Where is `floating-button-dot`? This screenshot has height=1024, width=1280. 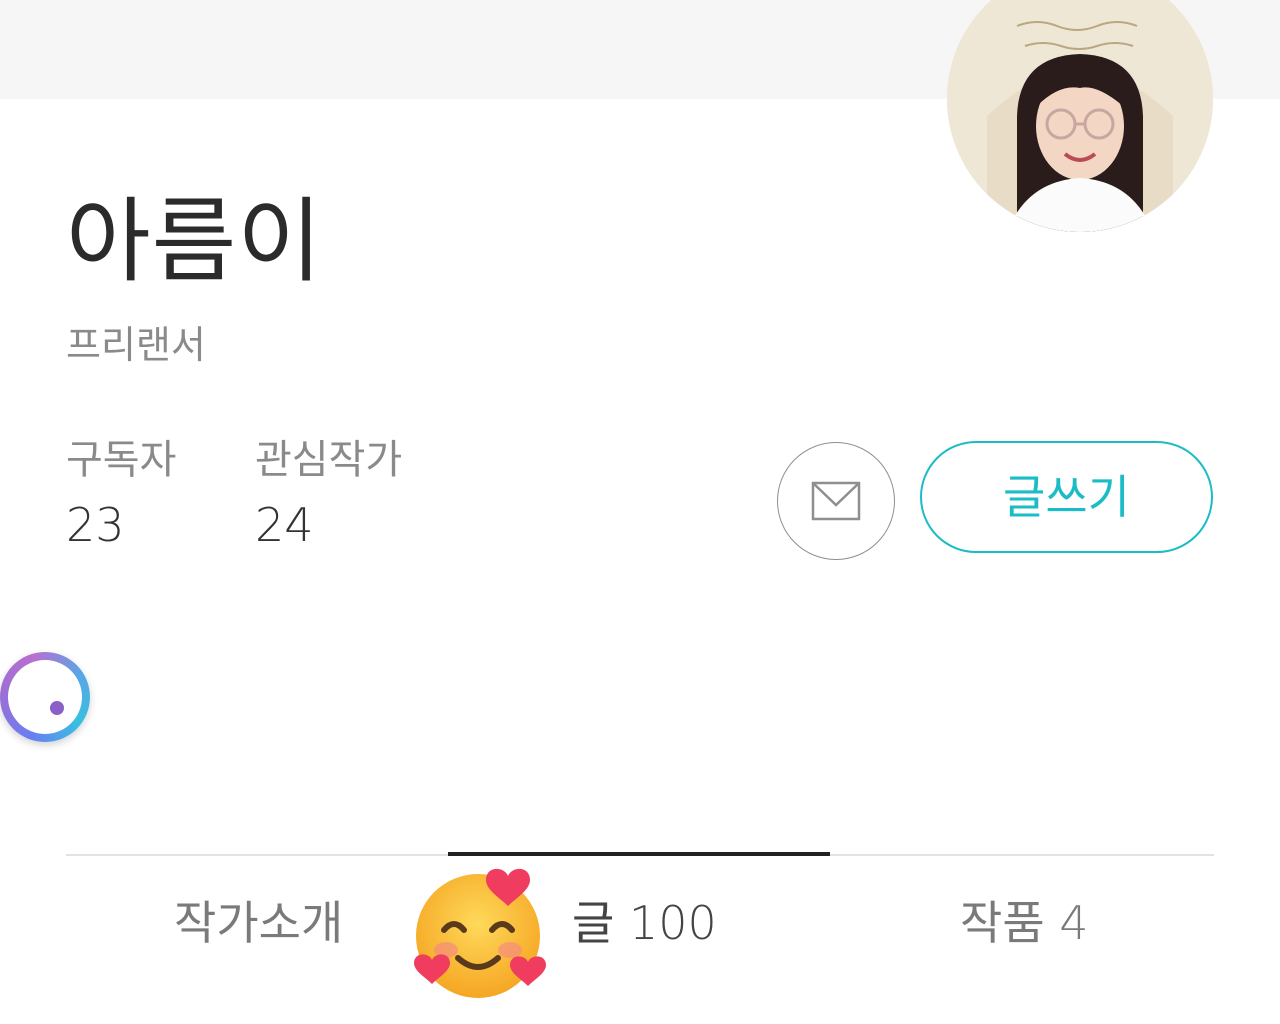 floating-button-dot is located at coordinates (57, 708).